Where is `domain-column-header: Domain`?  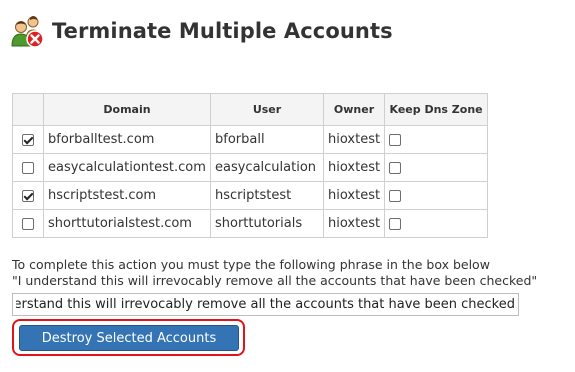 domain-column-header: Domain is located at coordinates (127, 109).